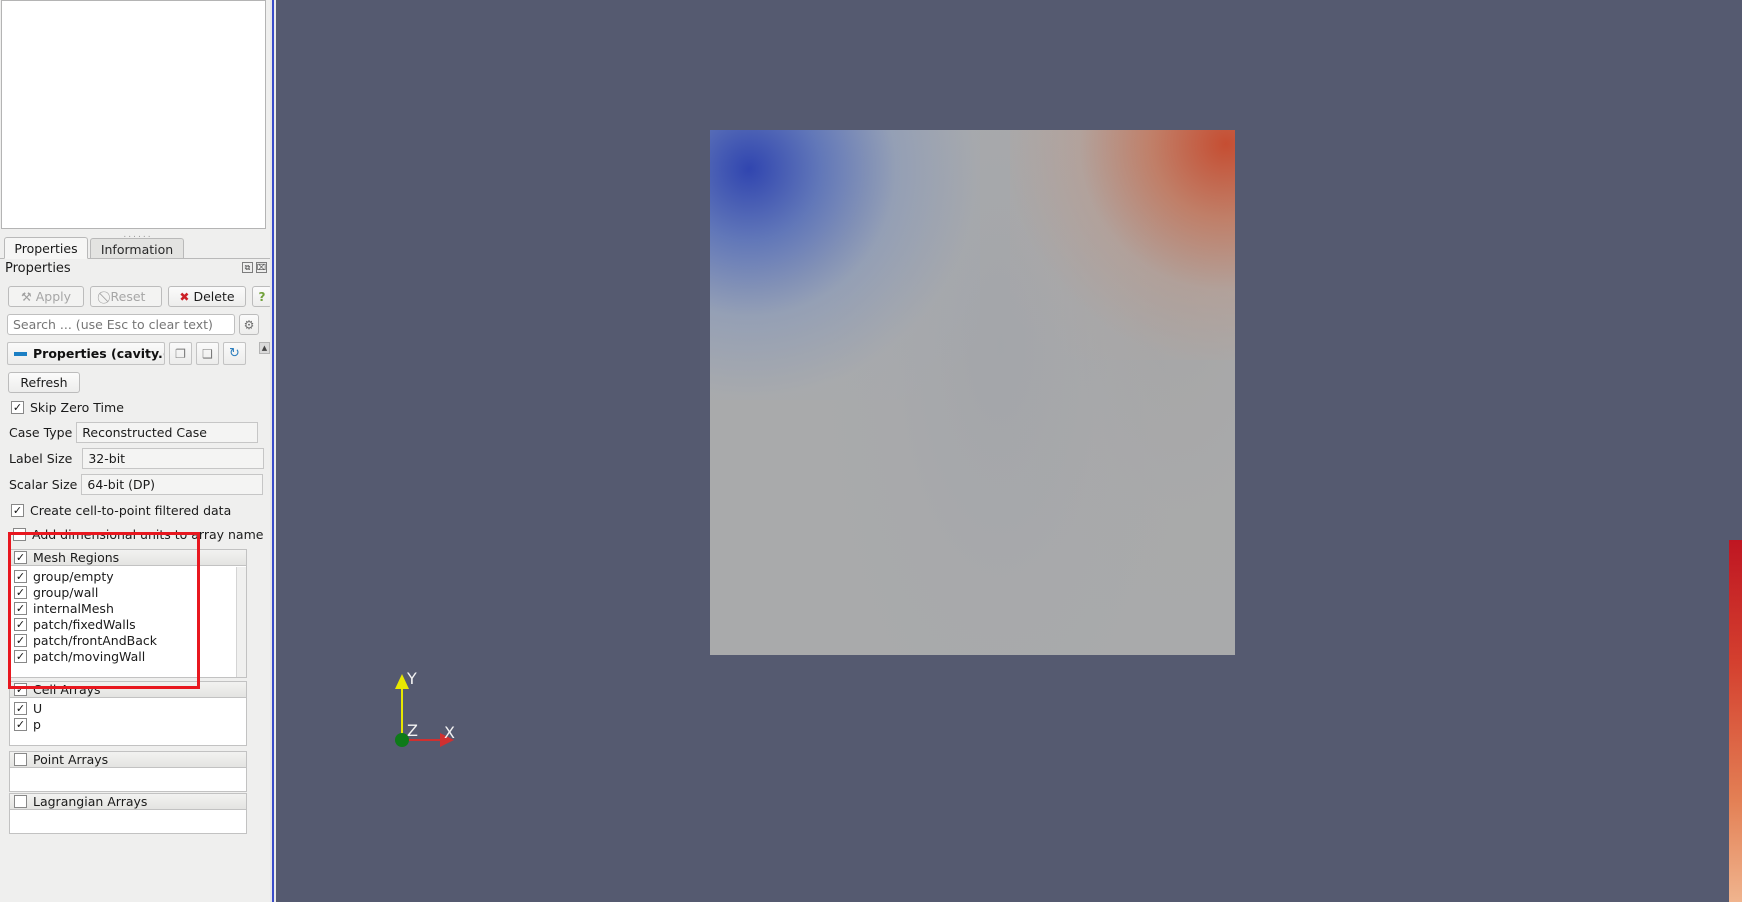 Image resolution: width=1742 pixels, height=902 pixels. I want to click on apply-button: ⚒ Apply, so click(46, 296).